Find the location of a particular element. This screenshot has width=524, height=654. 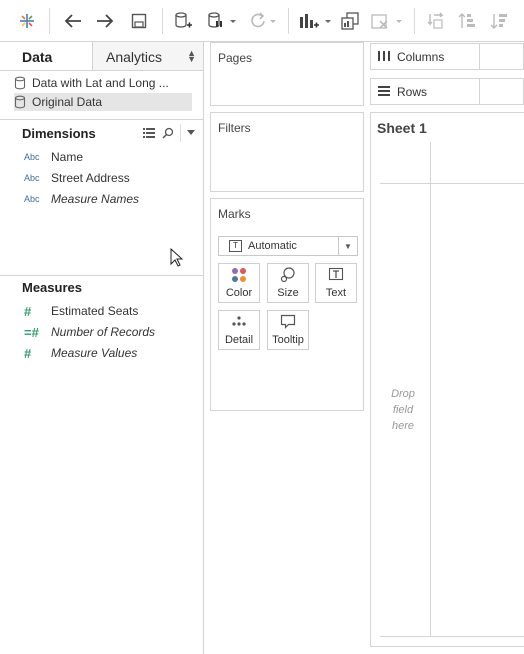

drop-hint-line: field is located at coordinates (403, 410).